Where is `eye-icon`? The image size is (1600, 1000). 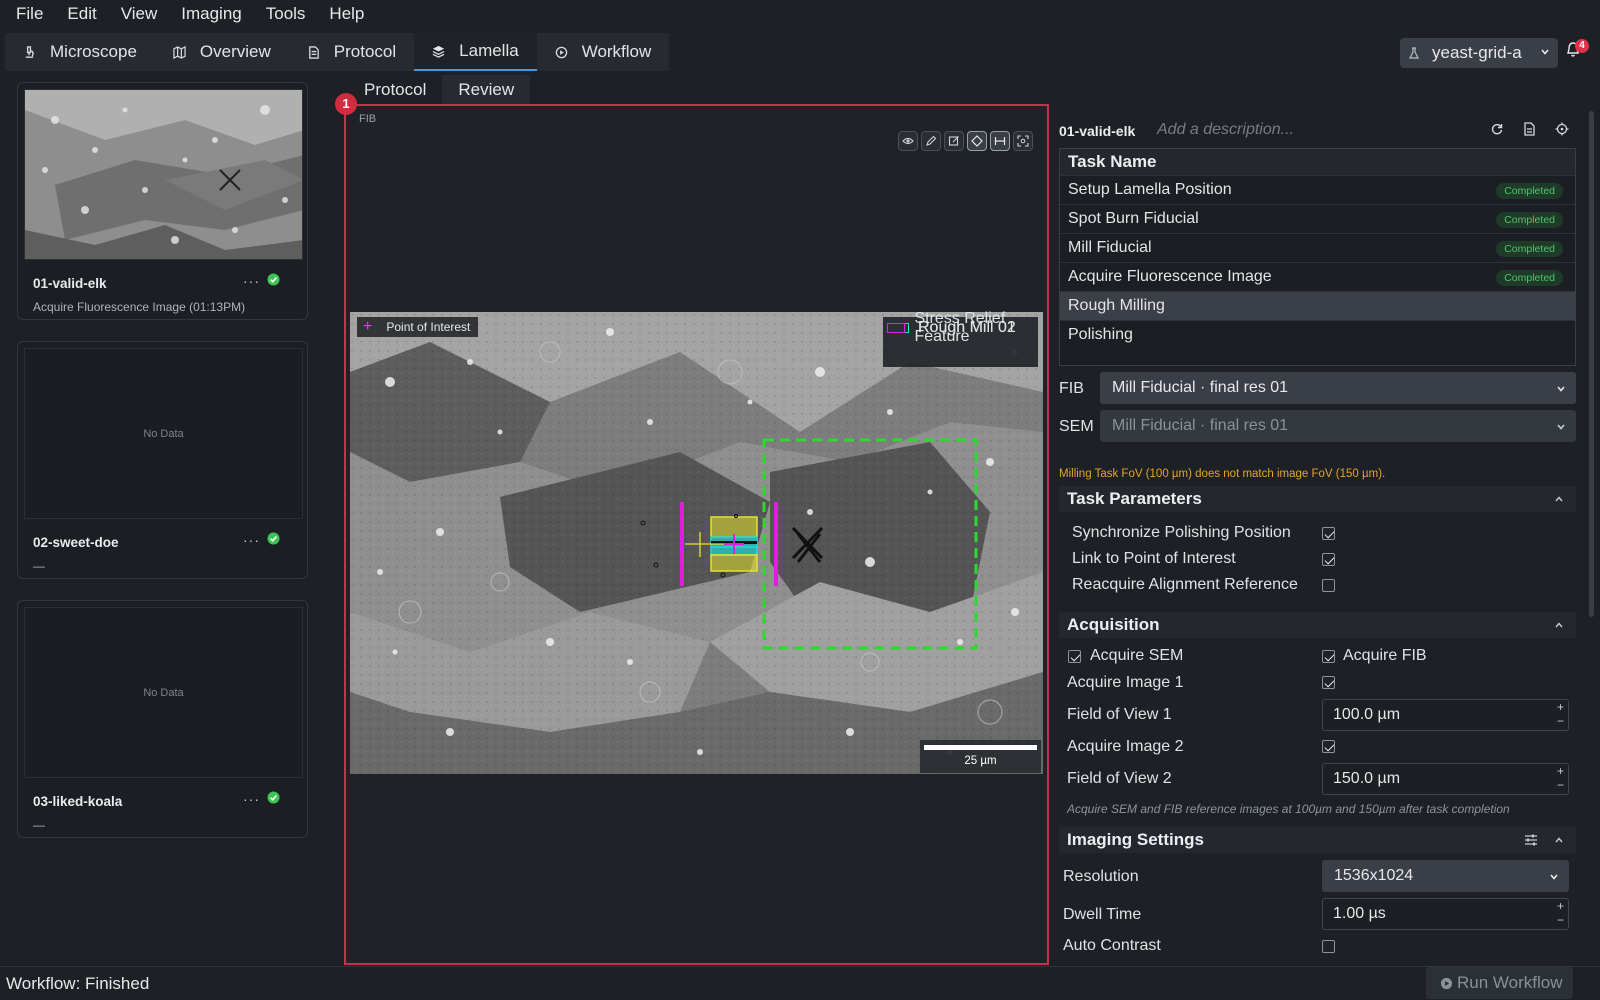
eye-icon is located at coordinates (908, 141).